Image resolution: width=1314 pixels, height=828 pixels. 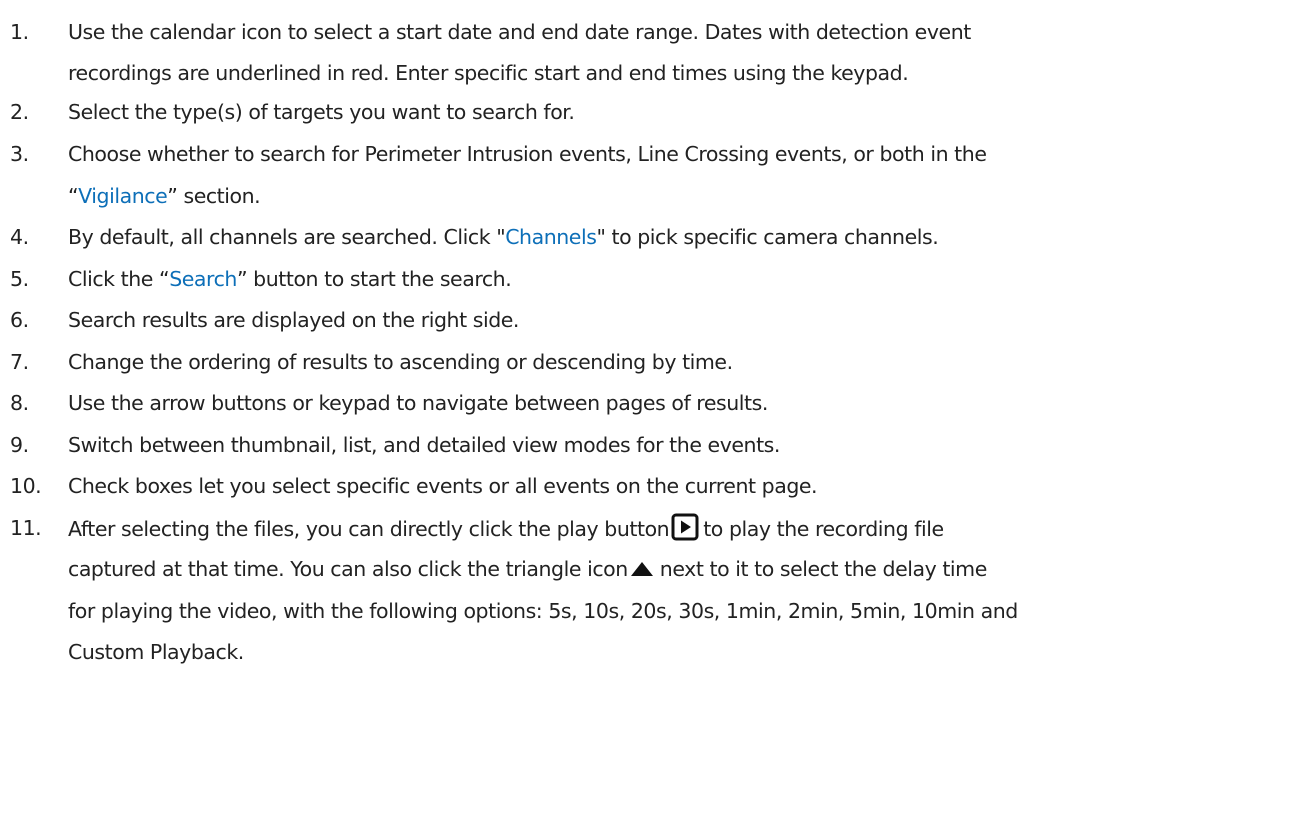 I want to click on vigilance-label: Vigilance, so click(x=123, y=196).